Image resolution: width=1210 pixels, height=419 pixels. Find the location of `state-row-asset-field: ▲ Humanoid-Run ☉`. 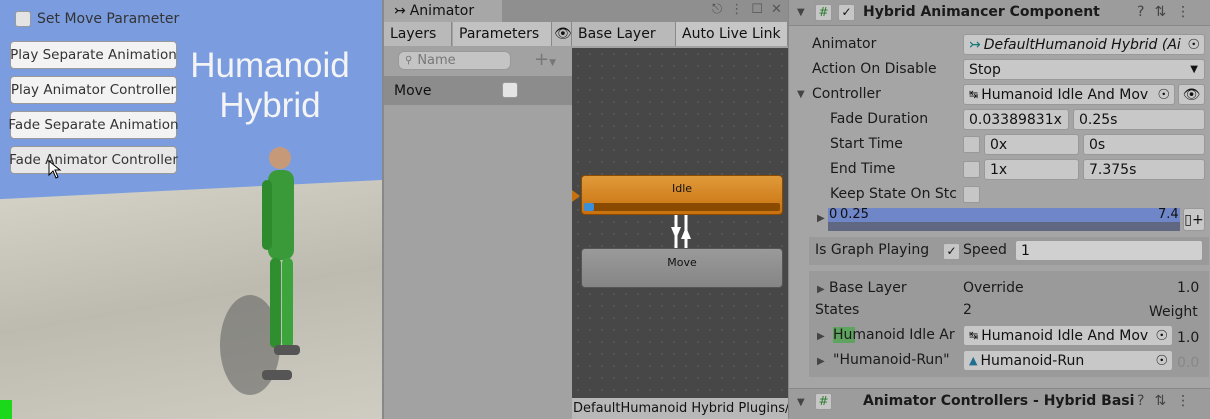

state-row-asset-field: ▲ Humanoid-Run ☉ is located at coordinates (1068, 360).